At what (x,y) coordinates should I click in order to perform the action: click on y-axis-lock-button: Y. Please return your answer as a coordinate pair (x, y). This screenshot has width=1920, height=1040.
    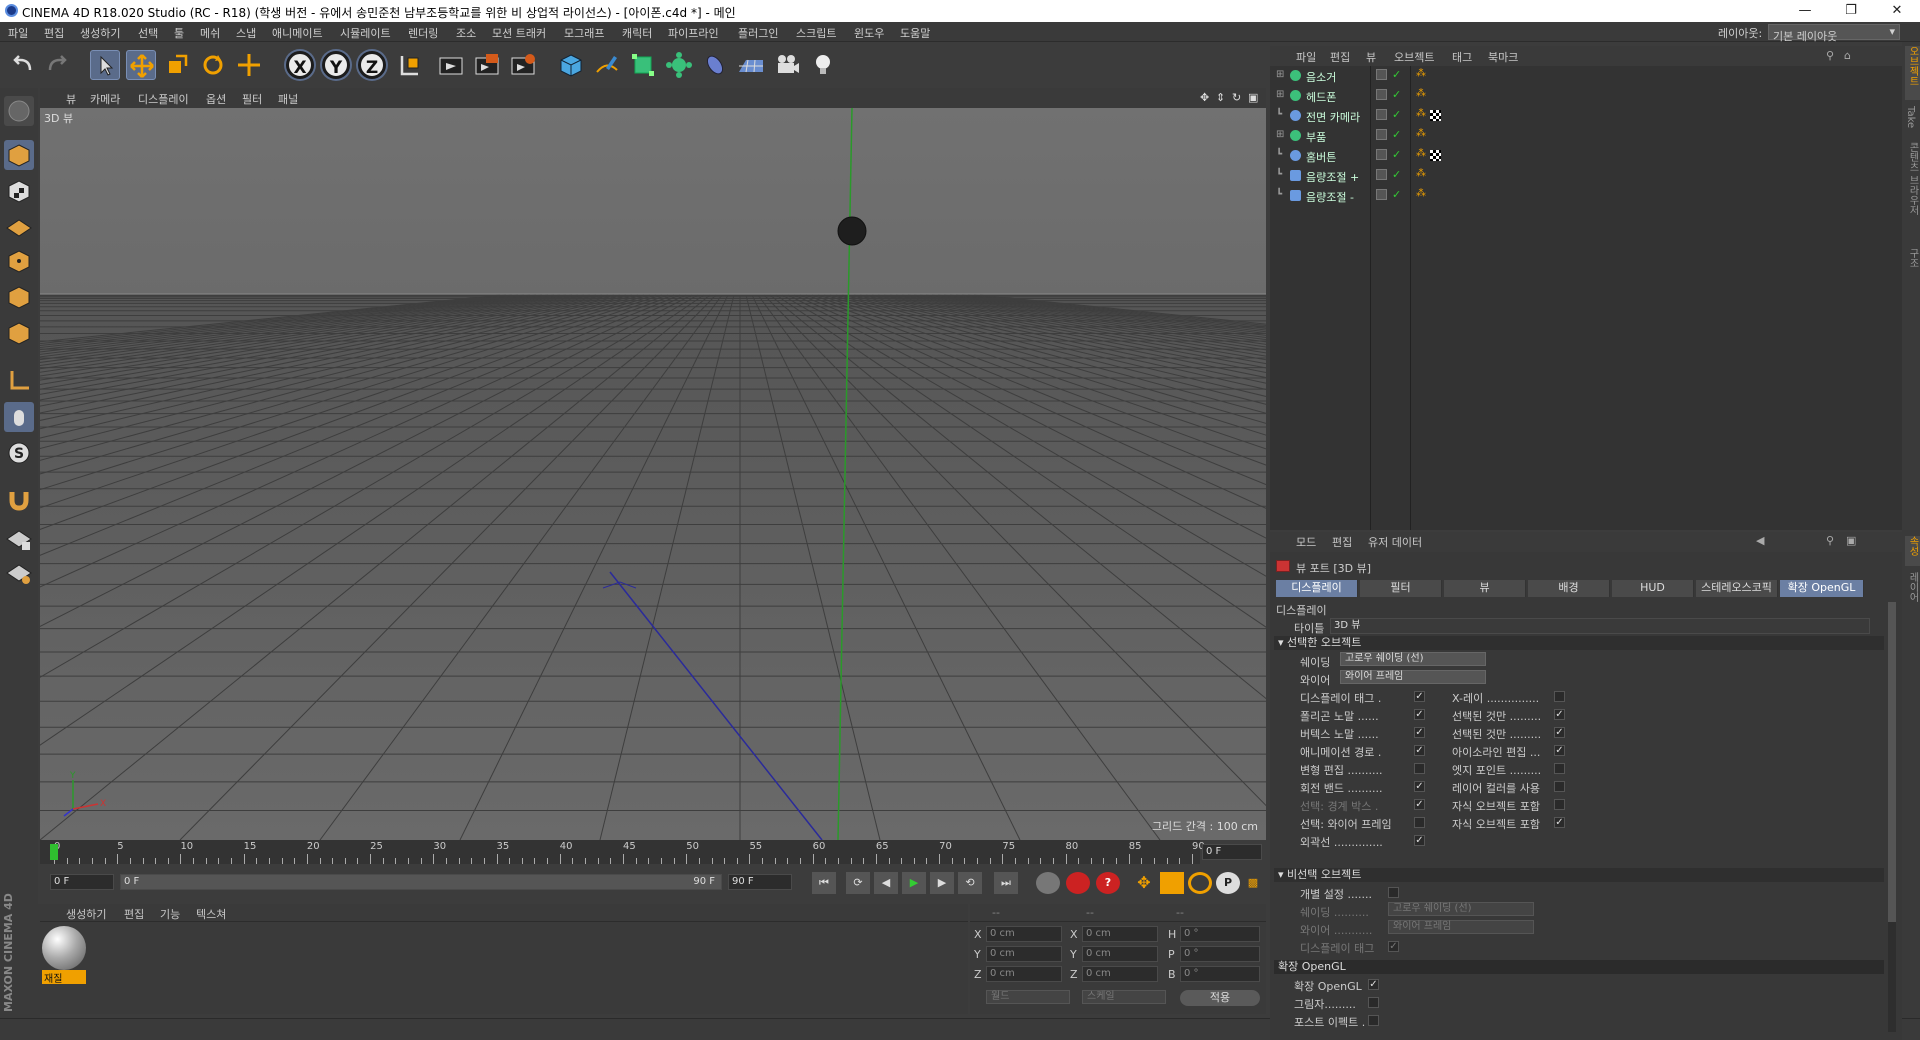
    Looking at the image, I should click on (336, 65).